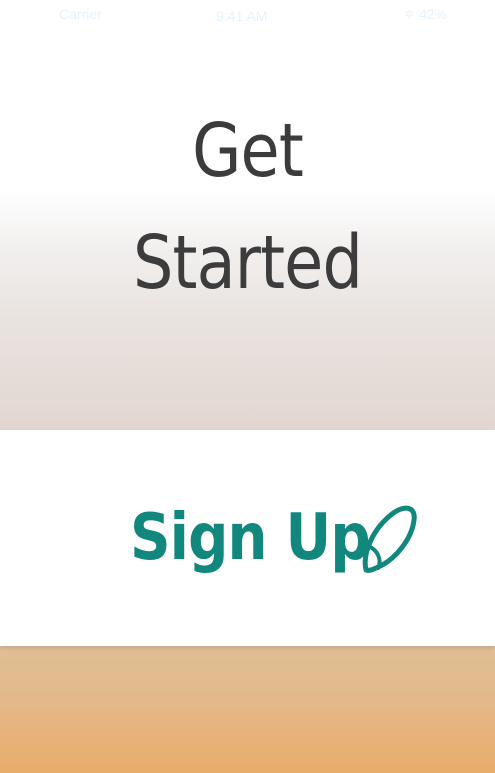 Image resolution: width=495 pixels, height=773 pixels. Describe the element at coordinates (80, 14) in the screenshot. I see `carrier-label: Carrier` at that location.